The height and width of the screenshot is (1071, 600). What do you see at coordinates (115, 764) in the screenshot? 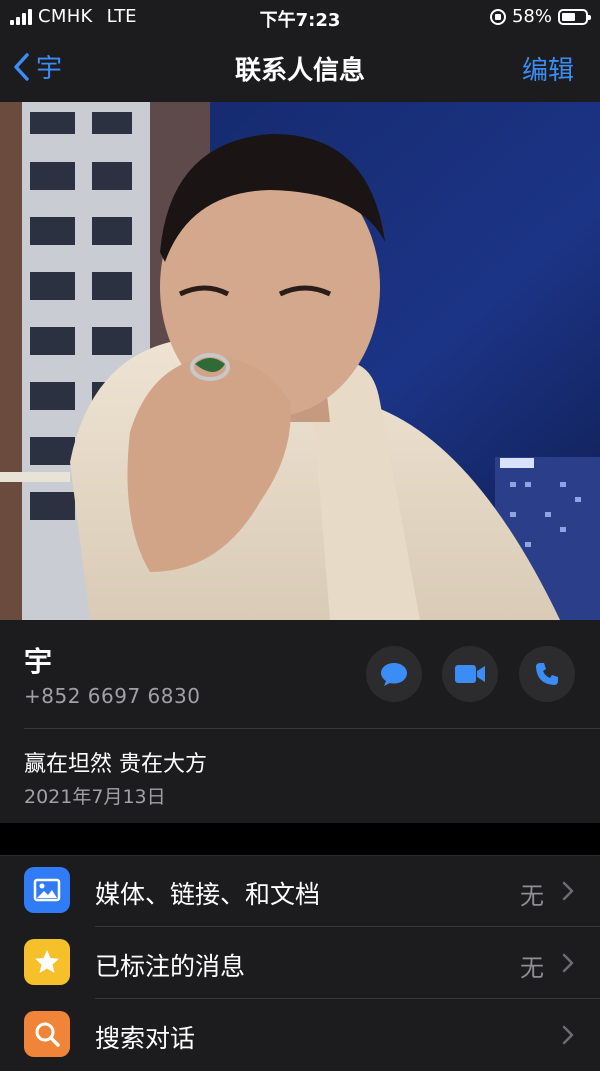
I see `about-text: 赢在坦然 贵在大方` at bounding box center [115, 764].